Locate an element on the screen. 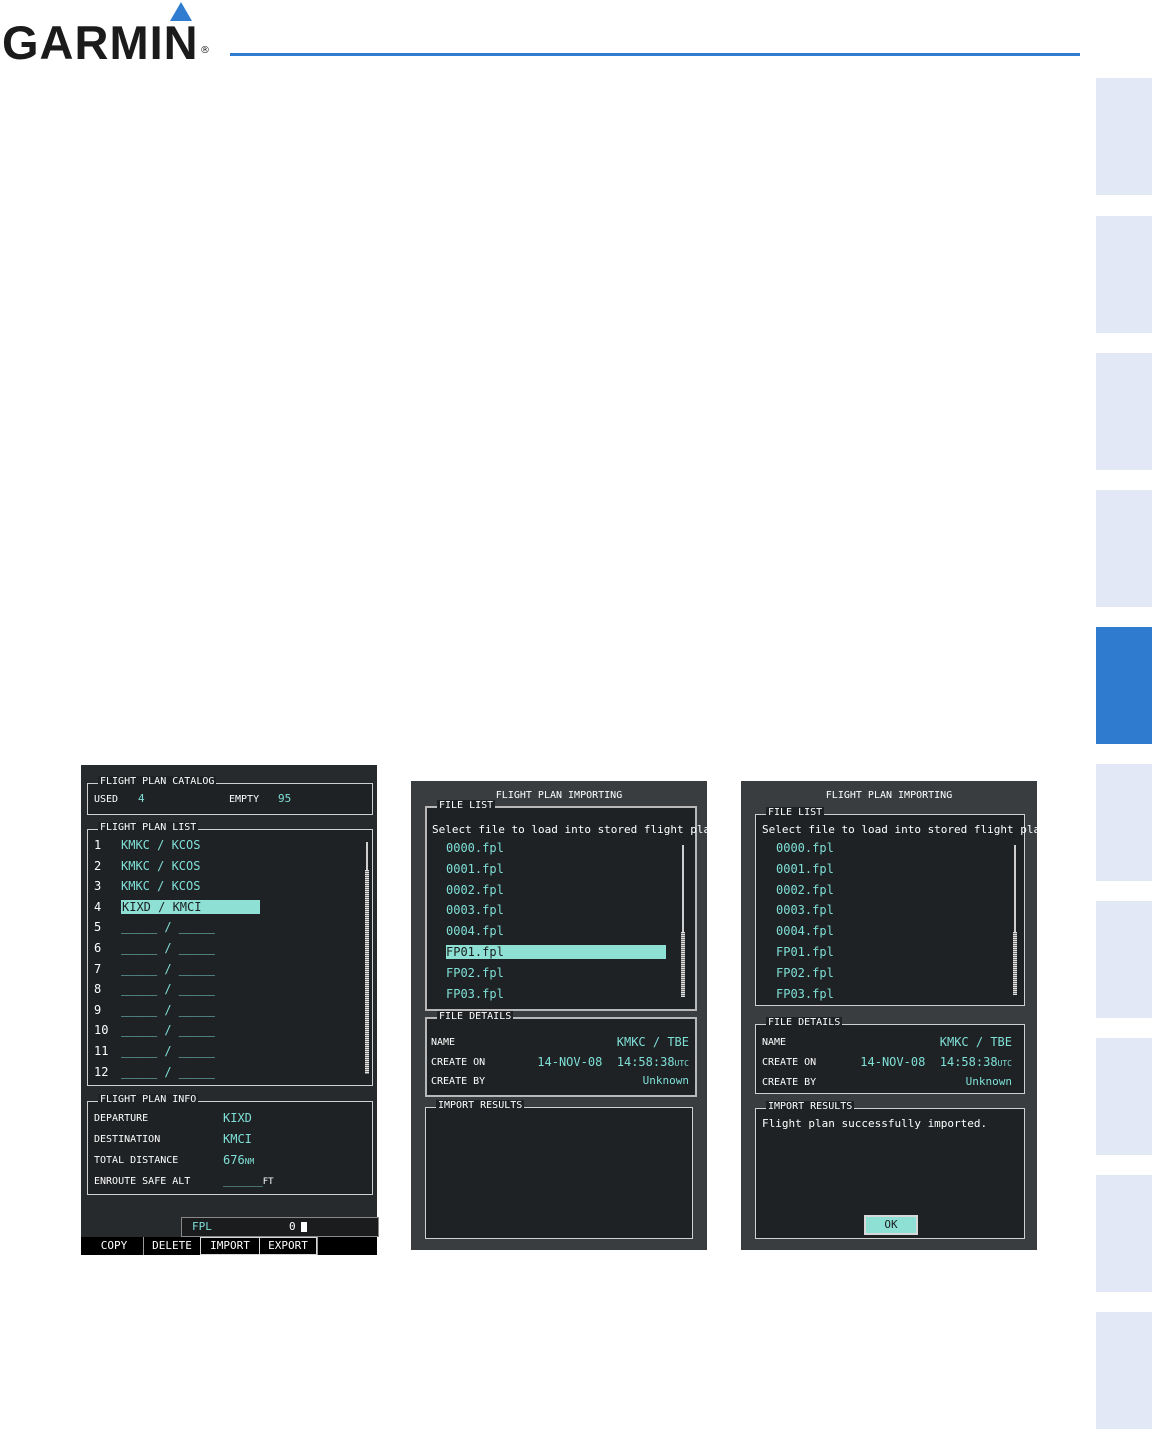  export-softkey: EXPORT is located at coordinates (288, 1246).